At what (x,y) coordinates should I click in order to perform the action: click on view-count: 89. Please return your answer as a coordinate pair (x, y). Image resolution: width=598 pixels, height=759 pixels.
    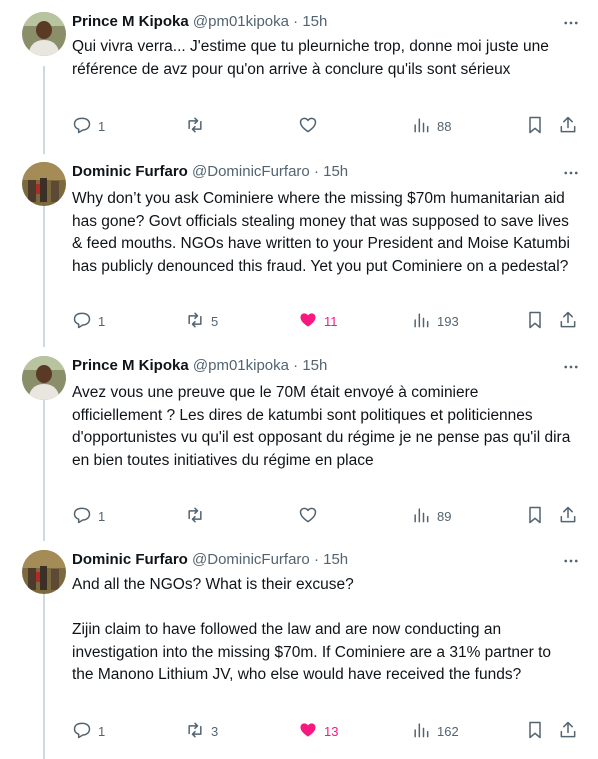
    Looking at the image, I should click on (444, 516).